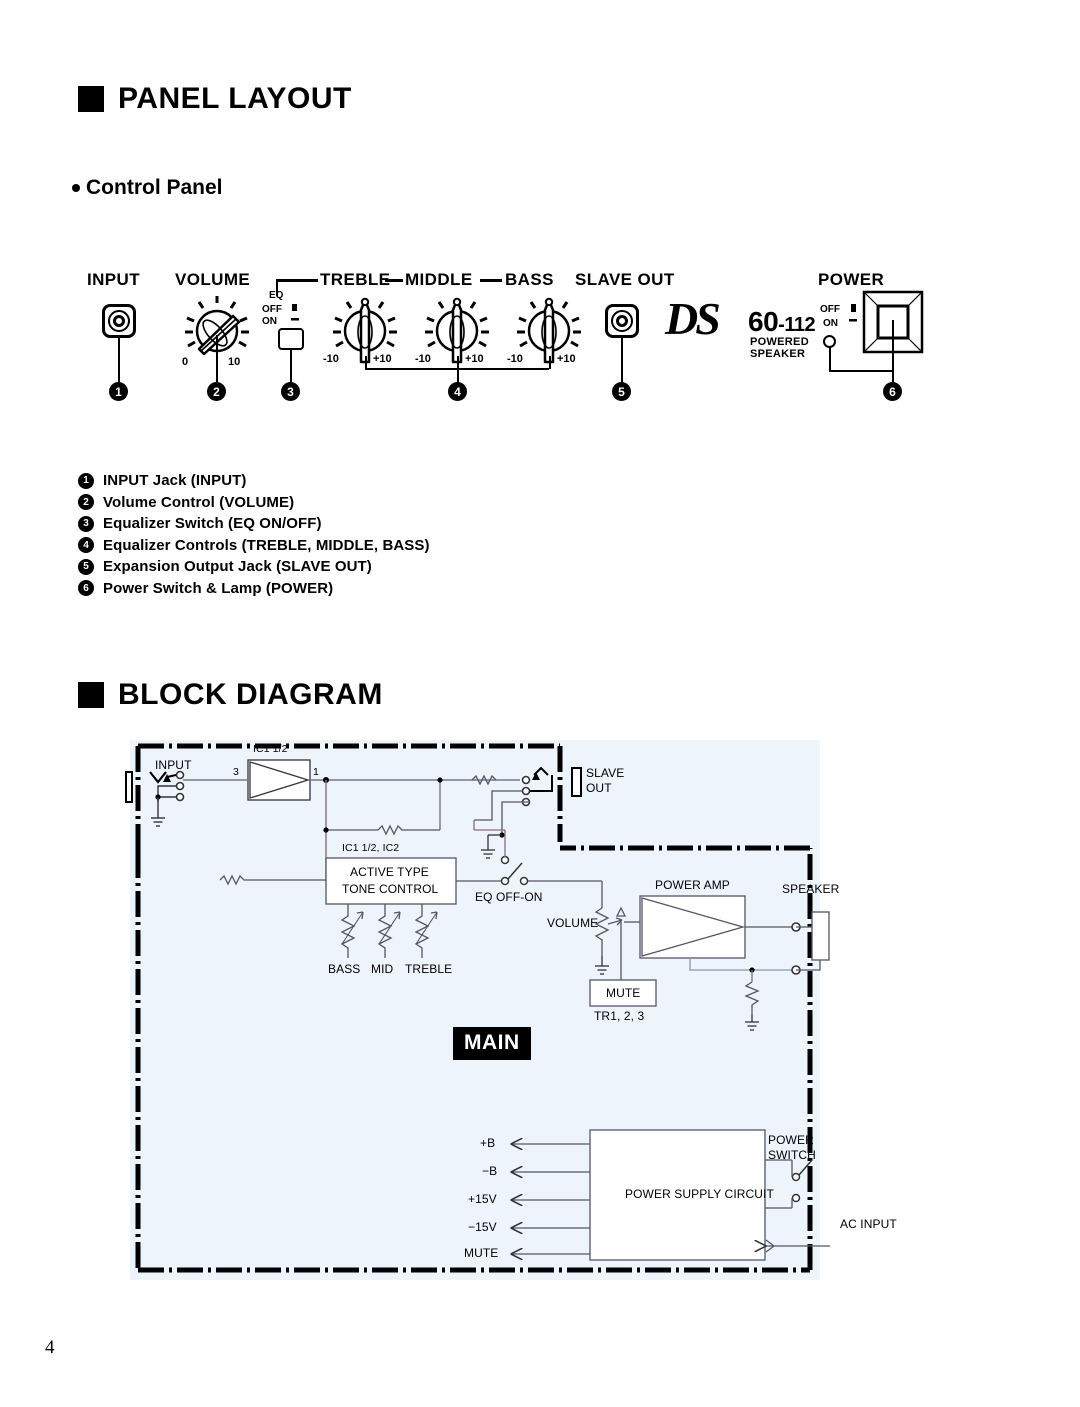 The image size is (1080, 1407). I want to click on treble-scale-min: -10, so click(331, 359).